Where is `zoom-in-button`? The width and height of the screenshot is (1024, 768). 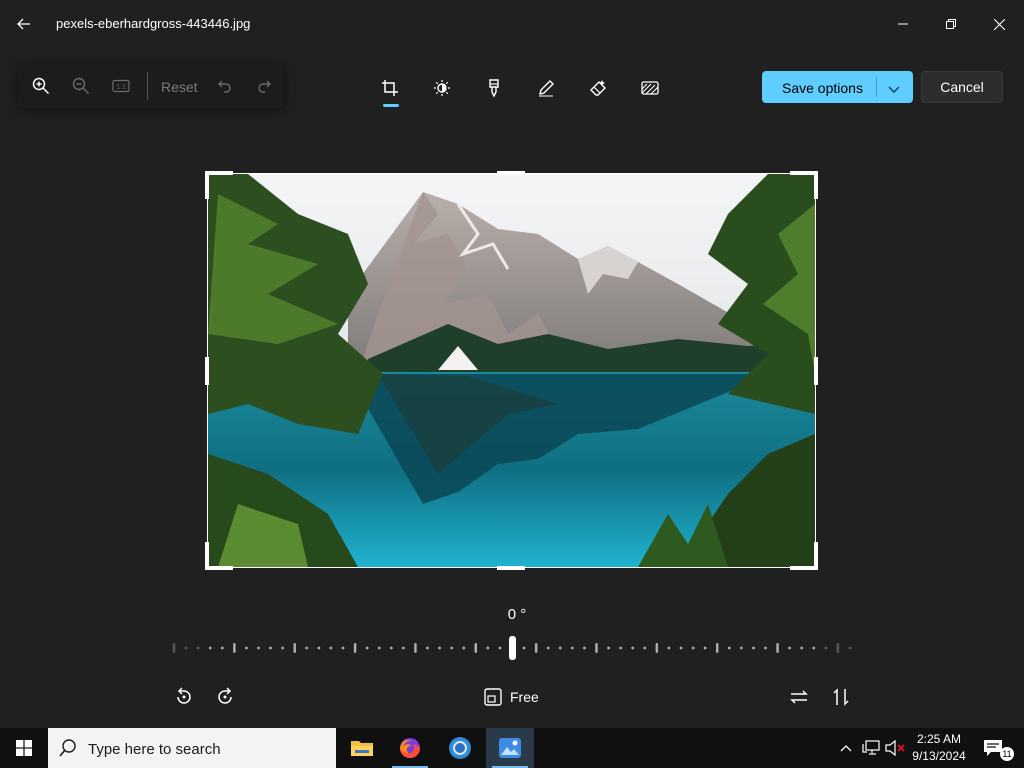 zoom-in-button is located at coordinates (41, 86).